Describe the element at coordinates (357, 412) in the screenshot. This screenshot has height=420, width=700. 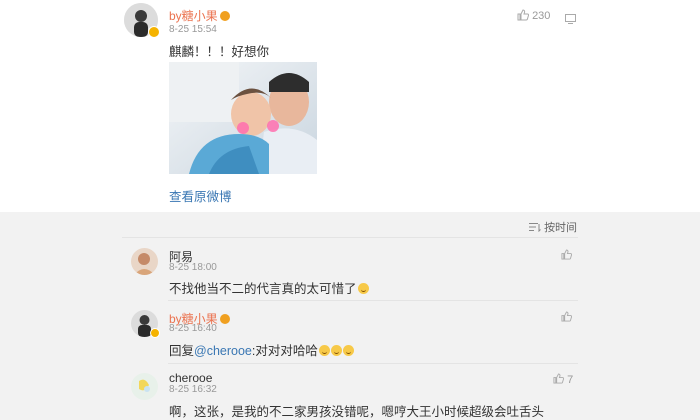
I see `comment-text: 啊，这张，是我的不二家男孩没错呢，嗯哼大王小时候超级会吐舌头` at that location.